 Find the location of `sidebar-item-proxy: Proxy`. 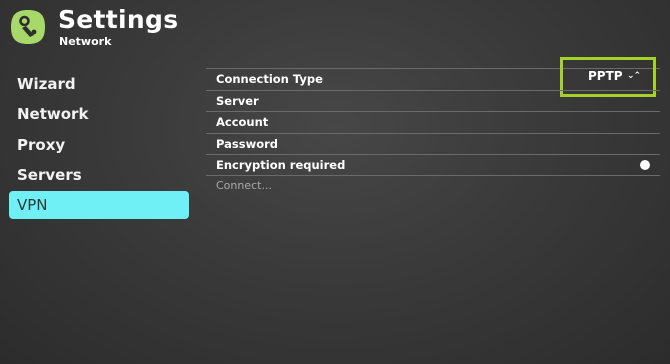

sidebar-item-proxy: Proxy is located at coordinates (99, 145).